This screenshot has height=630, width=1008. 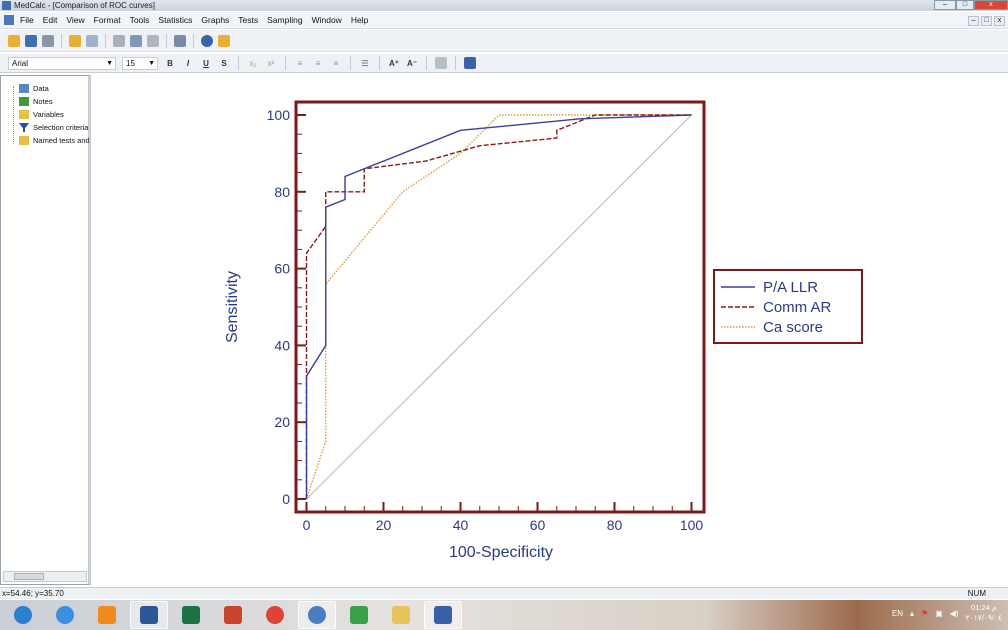 I want to click on excel-icon, so click(x=359, y=615).